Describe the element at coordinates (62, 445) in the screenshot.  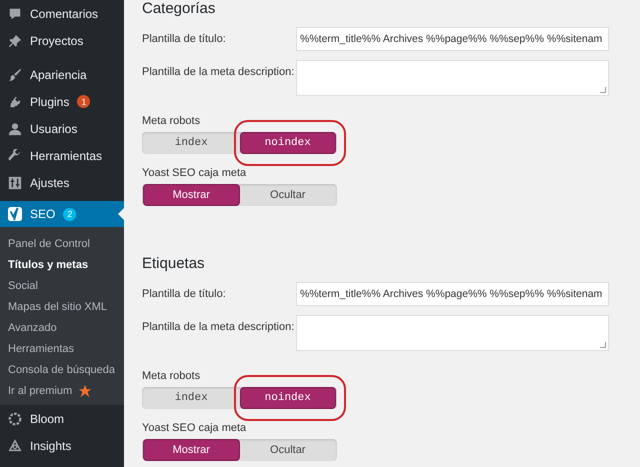
I see `menu-item: Insights` at that location.